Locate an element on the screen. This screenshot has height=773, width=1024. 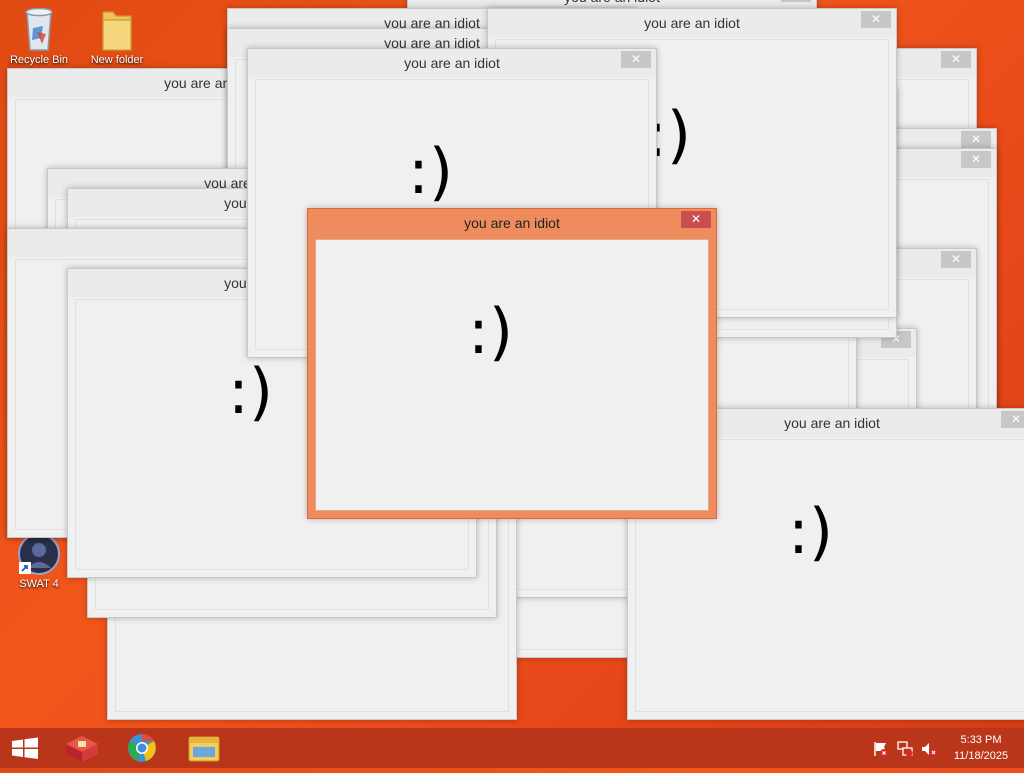
taskbar-explorer-button is located at coordinates (204, 748).